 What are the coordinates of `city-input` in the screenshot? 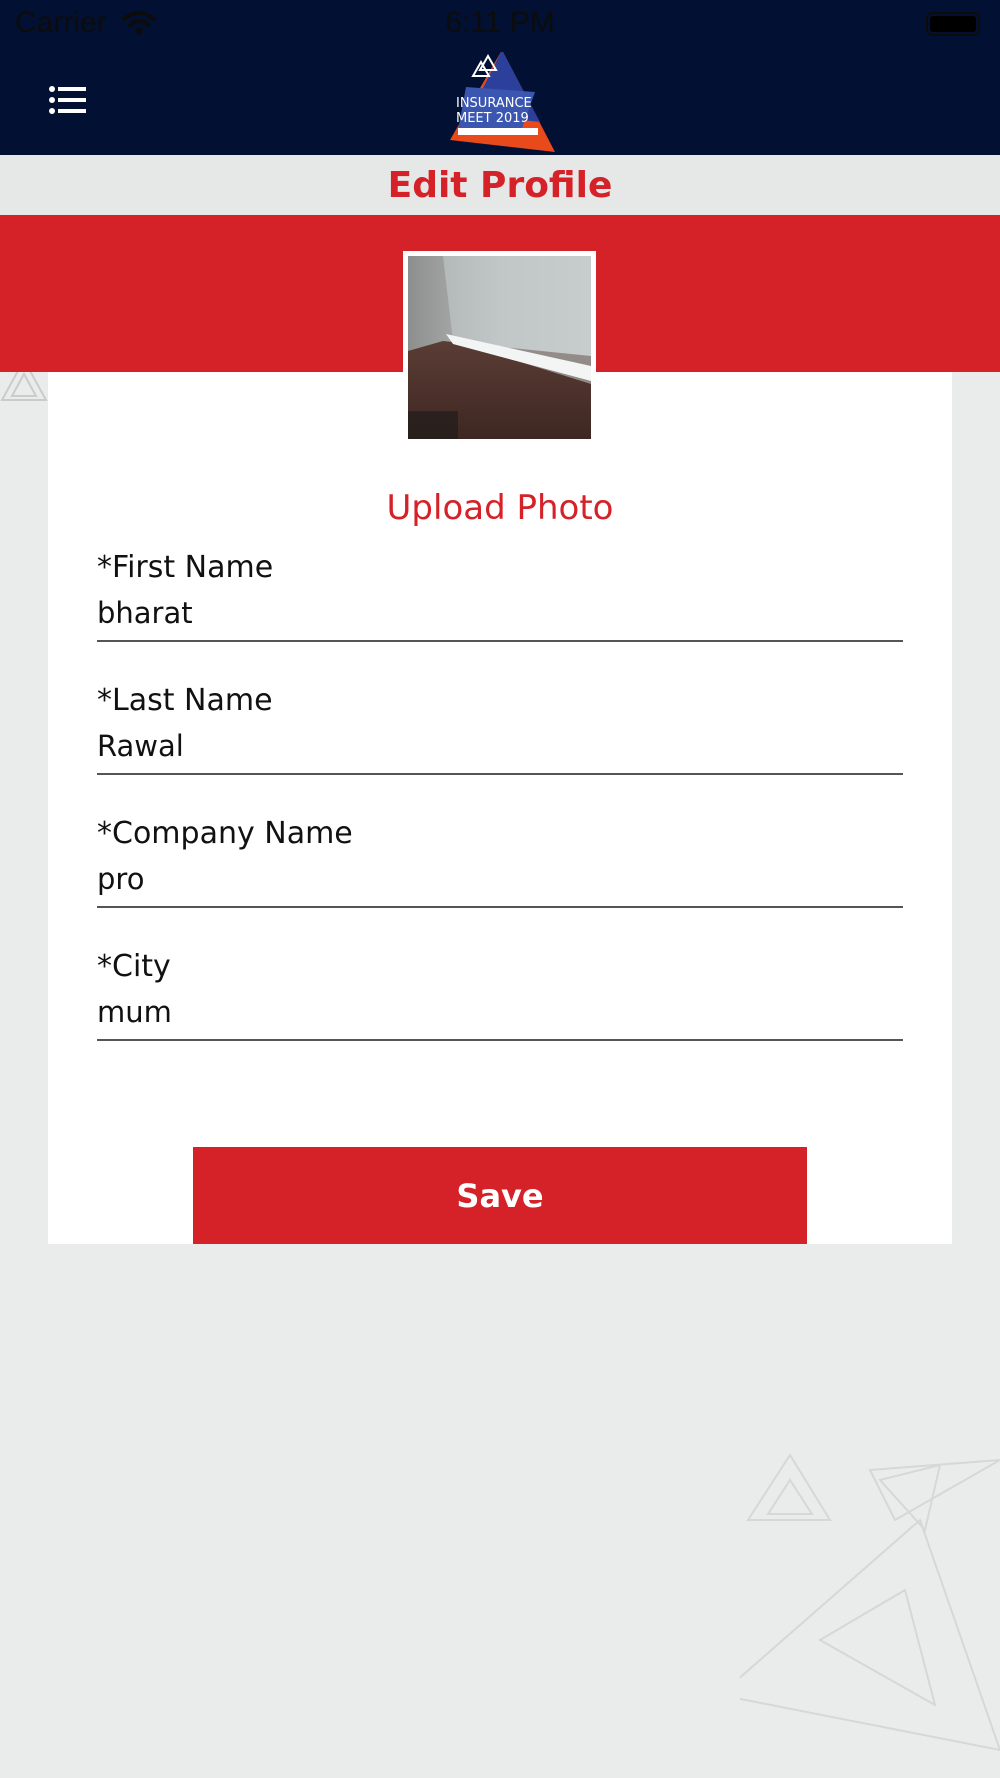 It's located at (500, 1018).